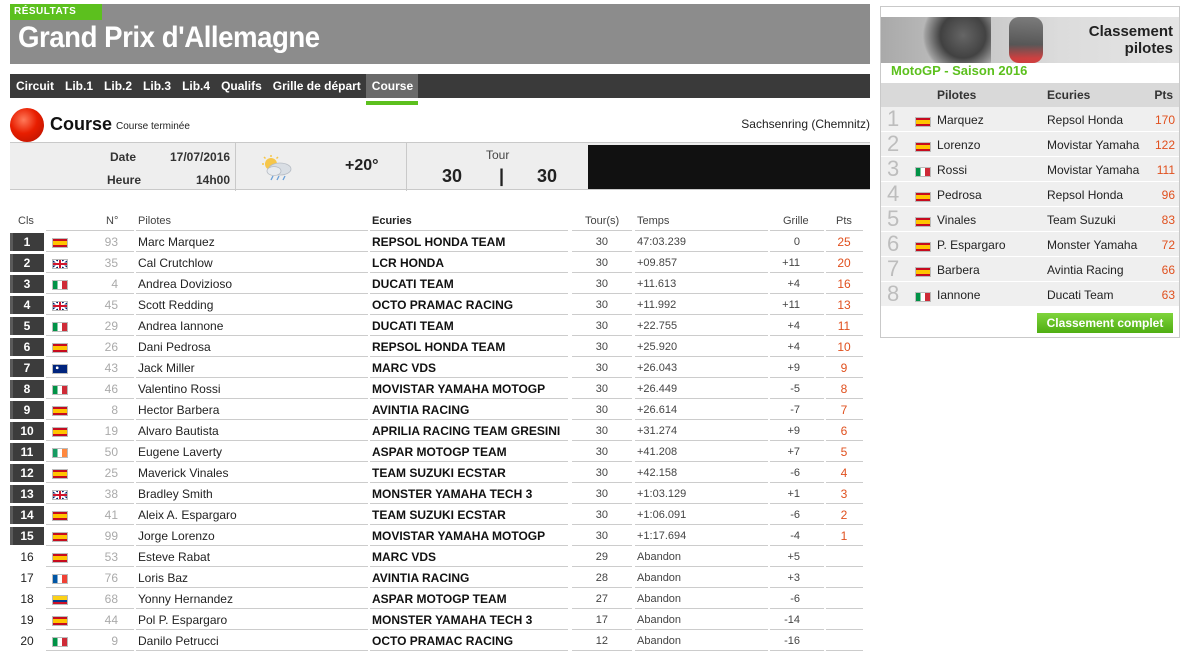  I want to click on table-row: 7 43 Jack Miller MARC VDS 30 +26.043 +9 9, so click(437, 368).